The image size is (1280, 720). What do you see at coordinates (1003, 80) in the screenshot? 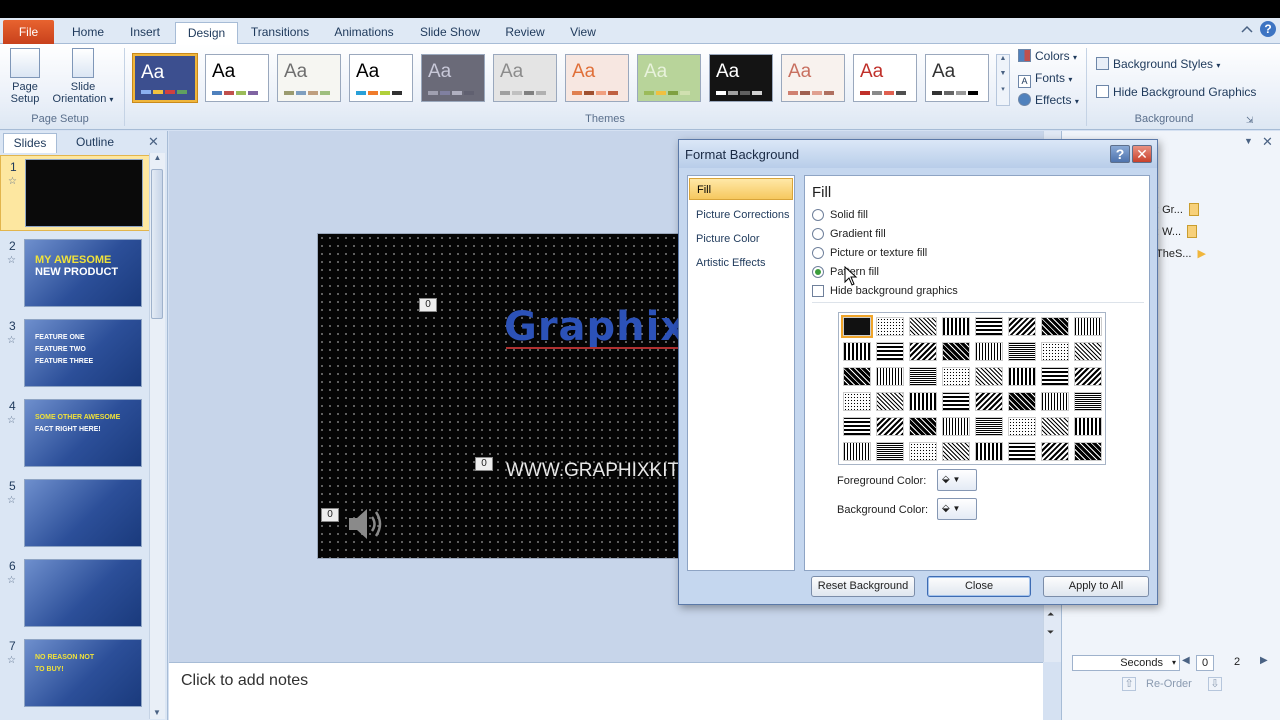
I see `themes-gallery-scroll: ▲ ▼ ▾` at bounding box center [1003, 80].